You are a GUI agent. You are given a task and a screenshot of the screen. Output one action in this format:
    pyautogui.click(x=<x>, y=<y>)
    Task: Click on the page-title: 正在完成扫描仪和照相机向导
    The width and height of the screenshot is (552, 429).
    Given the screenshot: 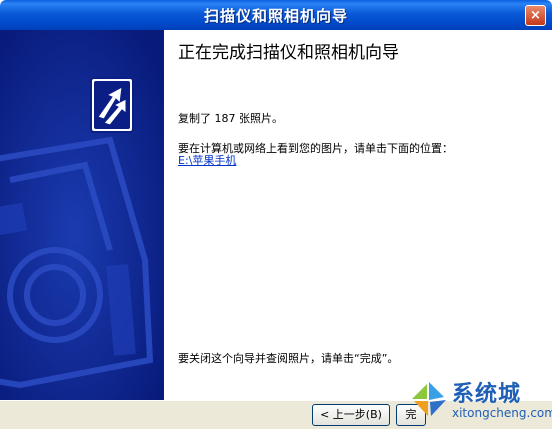 What is the action you would take?
    pyautogui.click(x=288, y=53)
    